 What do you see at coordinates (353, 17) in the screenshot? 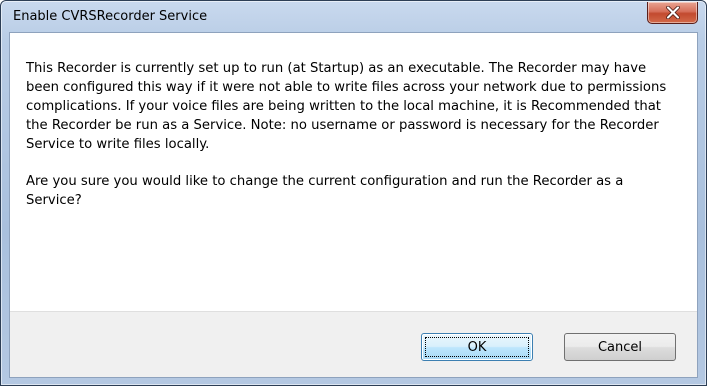
I see `title-bar: Enable CVRSRecorder Service` at bounding box center [353, 17].